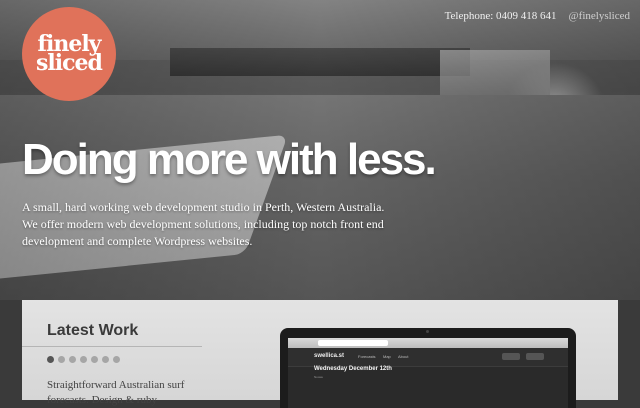 Image resolution: width=640 pixels, height=408 pixels. Describe the element at coordinates (69, 63) in the screenshot. I see `logo-line2: sliced` at that location.